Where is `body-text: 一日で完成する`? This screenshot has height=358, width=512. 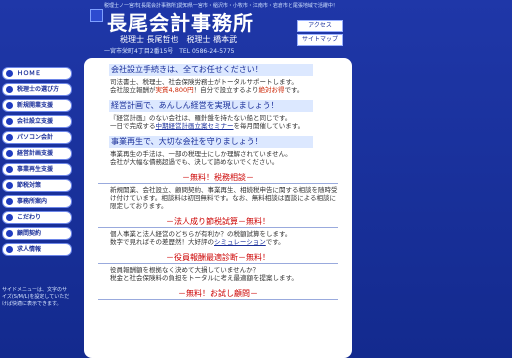 body-text: 一日で完成する is located at coordinates (133, 126).